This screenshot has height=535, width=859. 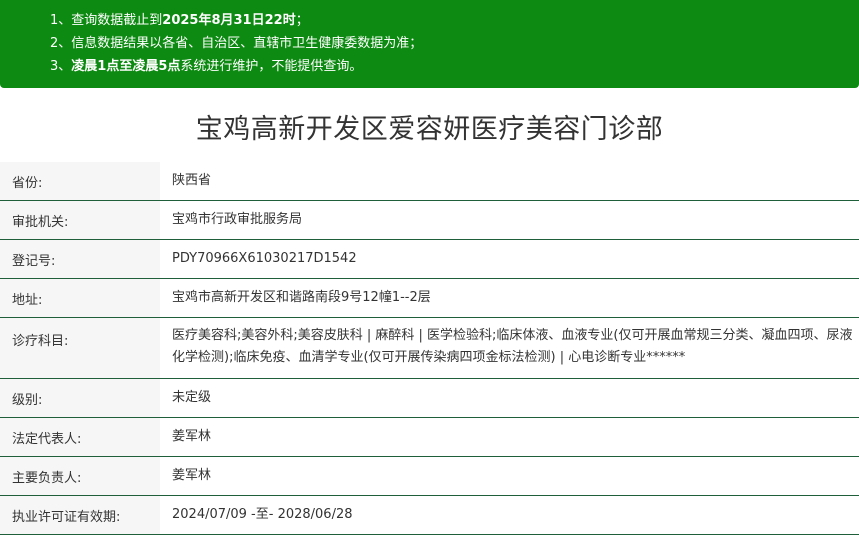 What do you see at coordinates (192, 180) in the screenshot?
I see `field-value: 陕西省` at bounding box center [192, 180].